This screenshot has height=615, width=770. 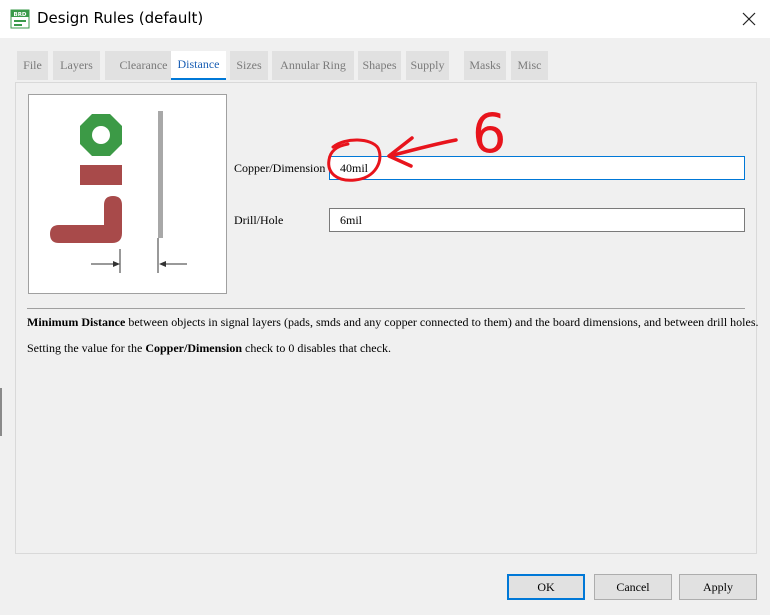 I want to click on tab-masks: Masks, so click(x=485, y=65).